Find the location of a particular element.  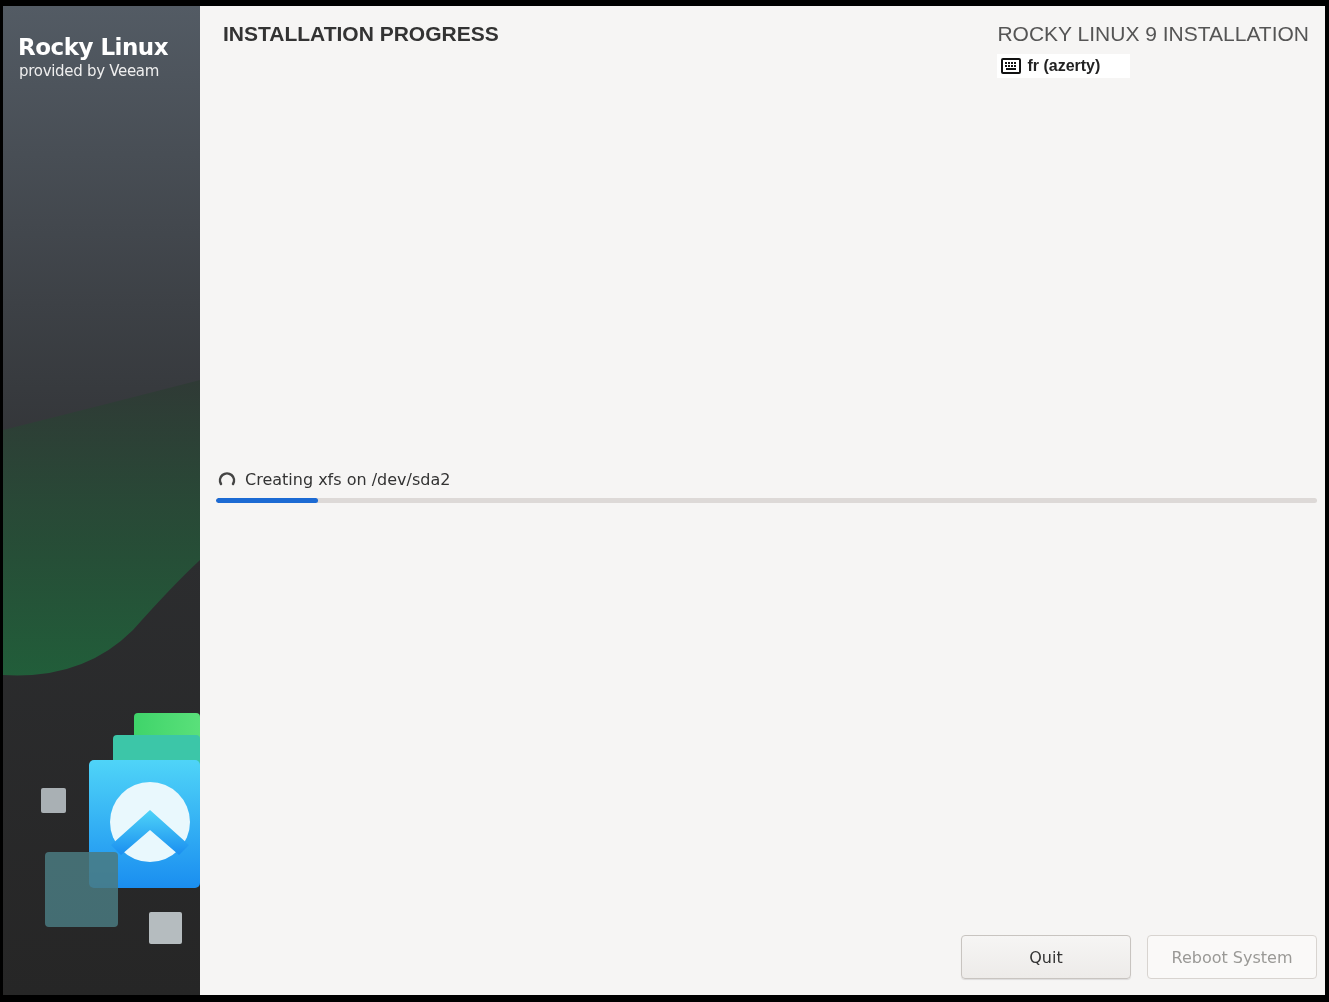

keyboard-layout-label: fr (azerty) is located at coordinates (1064, 66).